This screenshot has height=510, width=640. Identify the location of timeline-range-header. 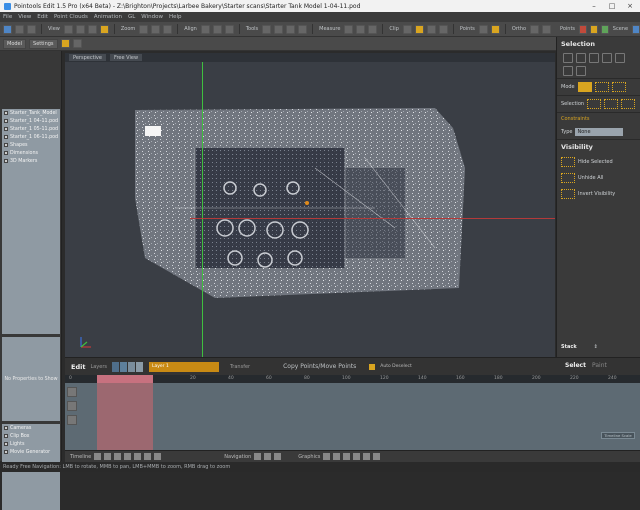
(125, 379).